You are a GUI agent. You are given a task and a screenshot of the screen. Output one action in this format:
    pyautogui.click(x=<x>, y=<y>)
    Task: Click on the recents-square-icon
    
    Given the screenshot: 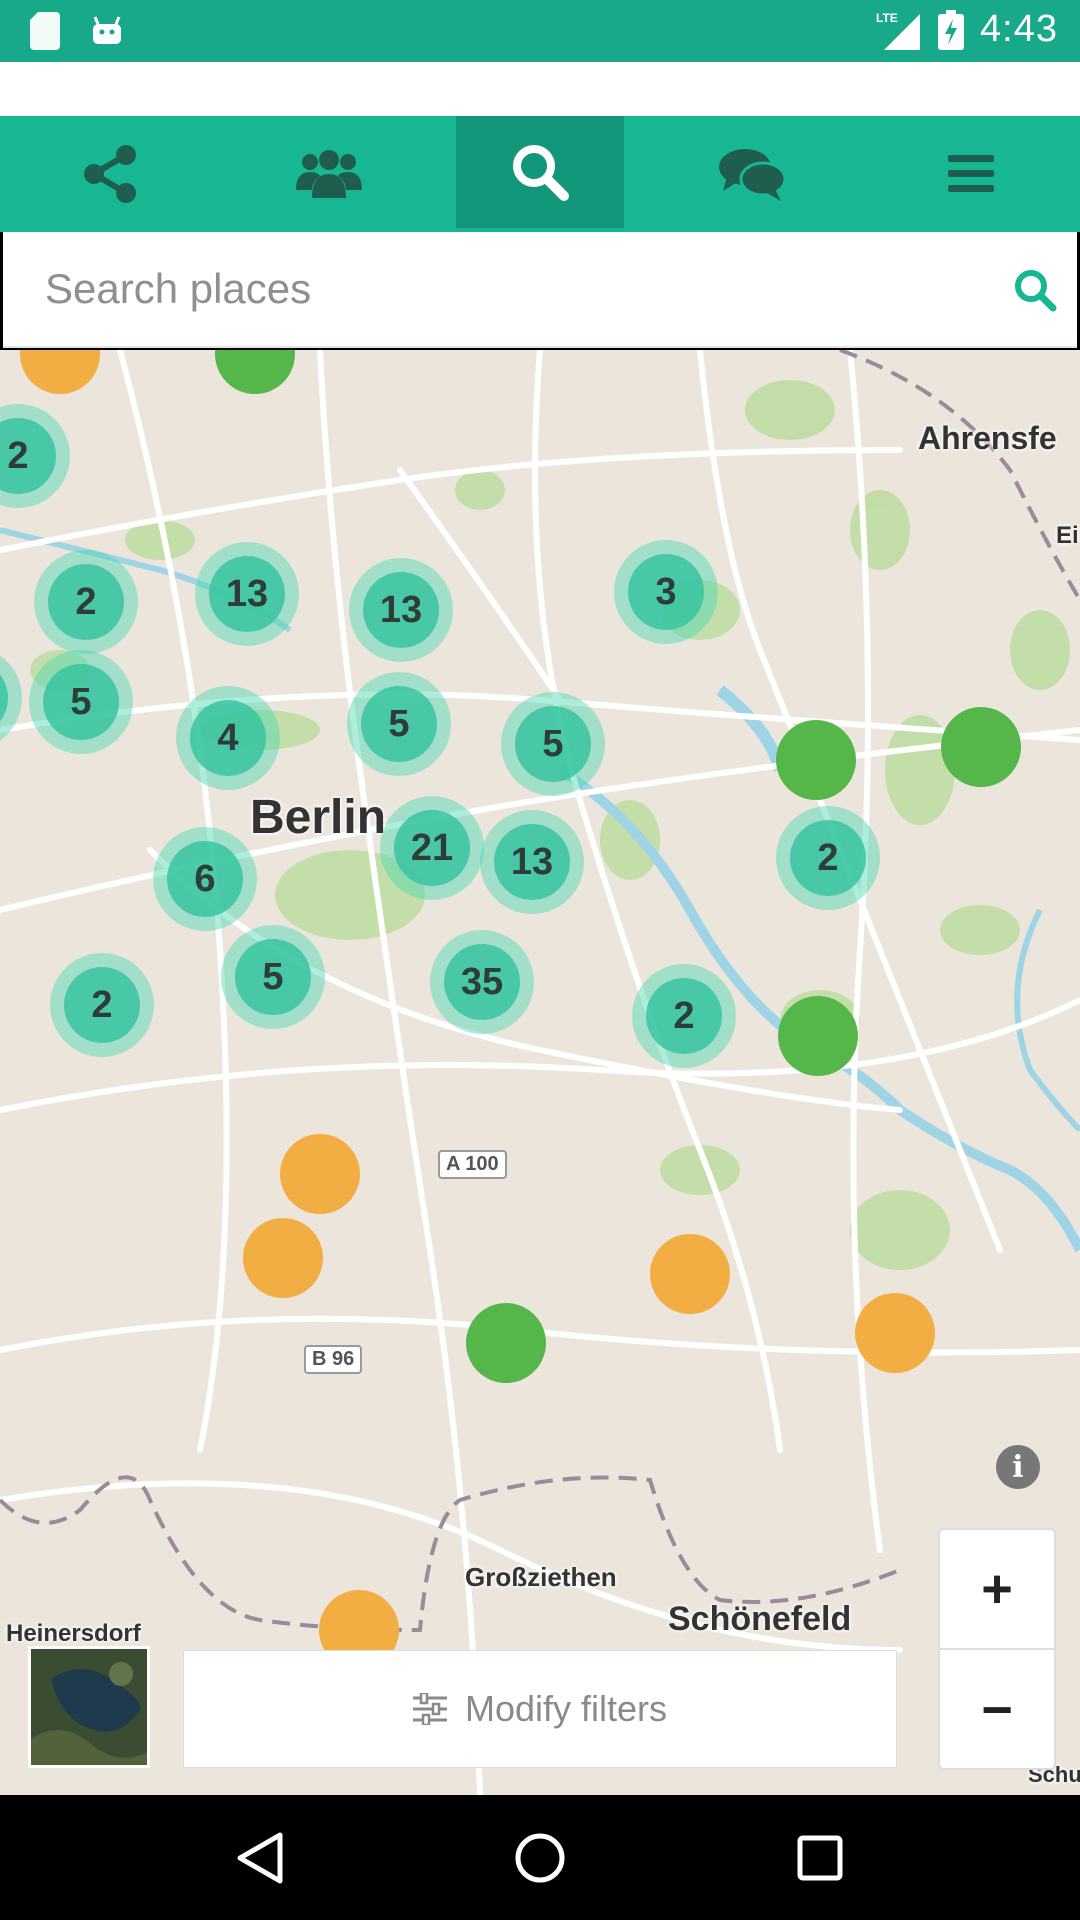 What is the action you would take?
    pyautogui.click(x=820, y=1857)
    